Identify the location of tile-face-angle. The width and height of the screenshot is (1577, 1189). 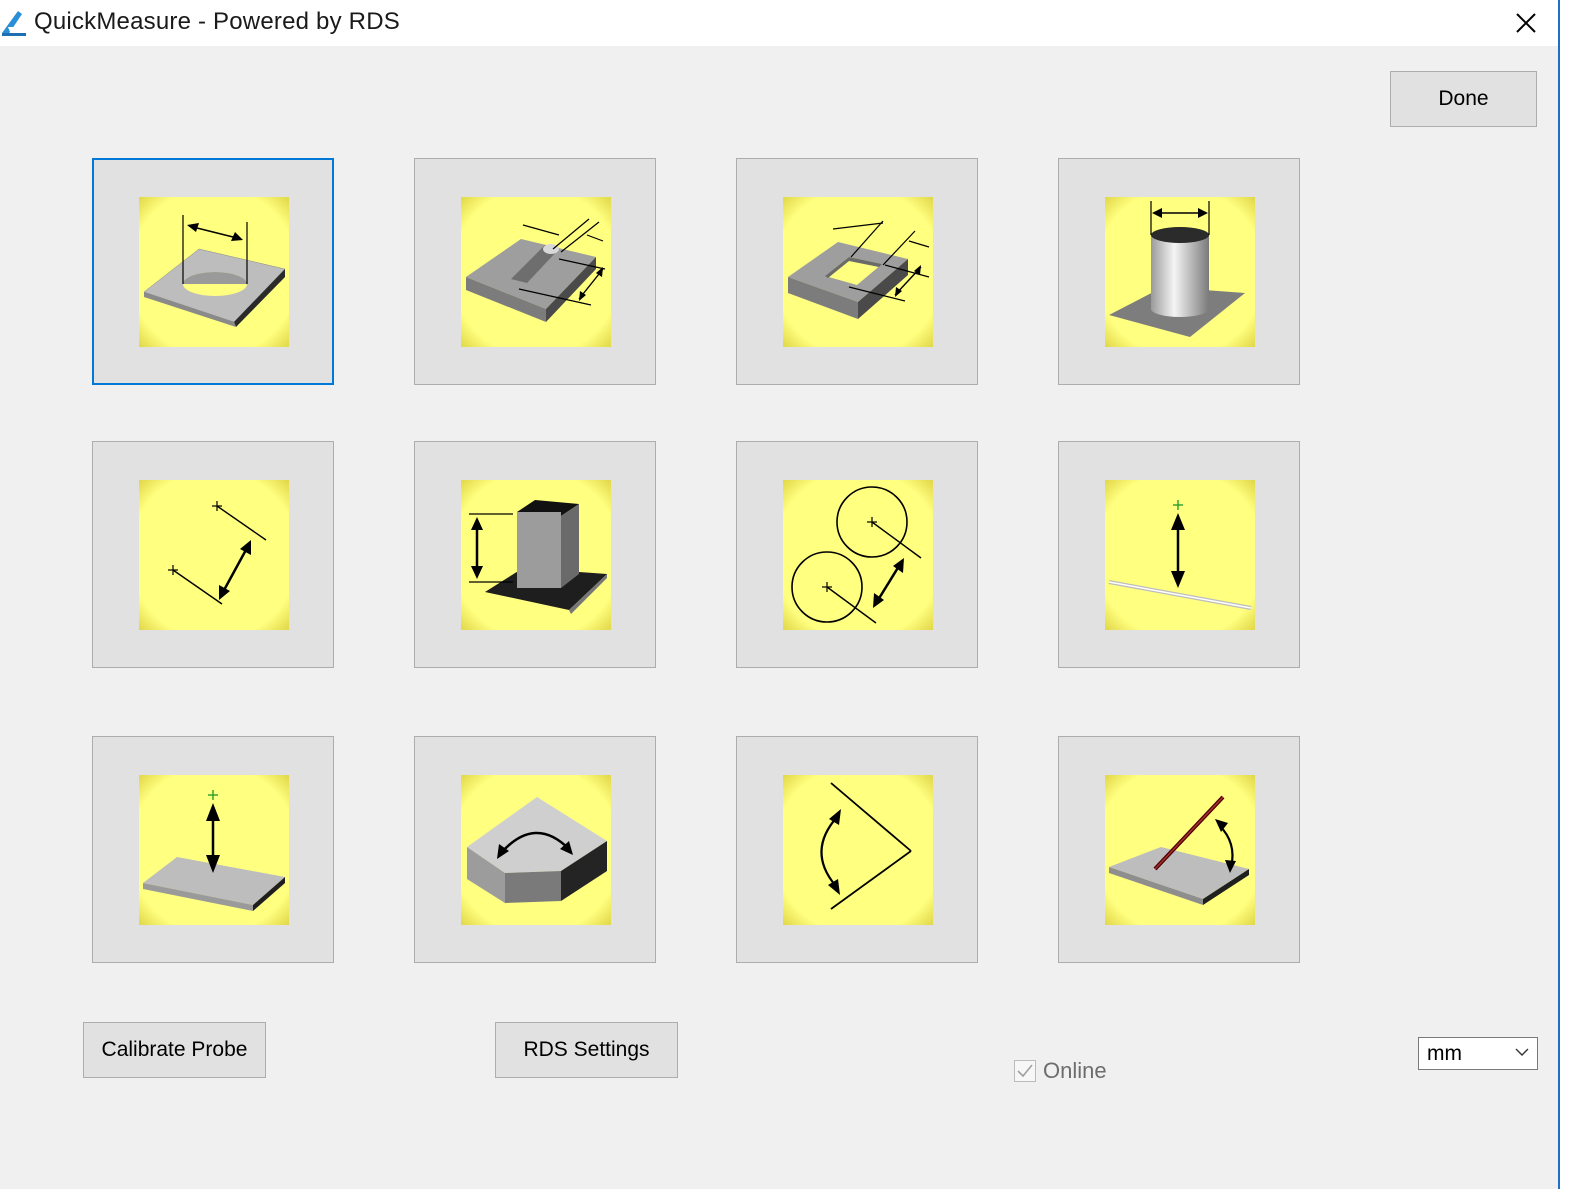
(535, 849).